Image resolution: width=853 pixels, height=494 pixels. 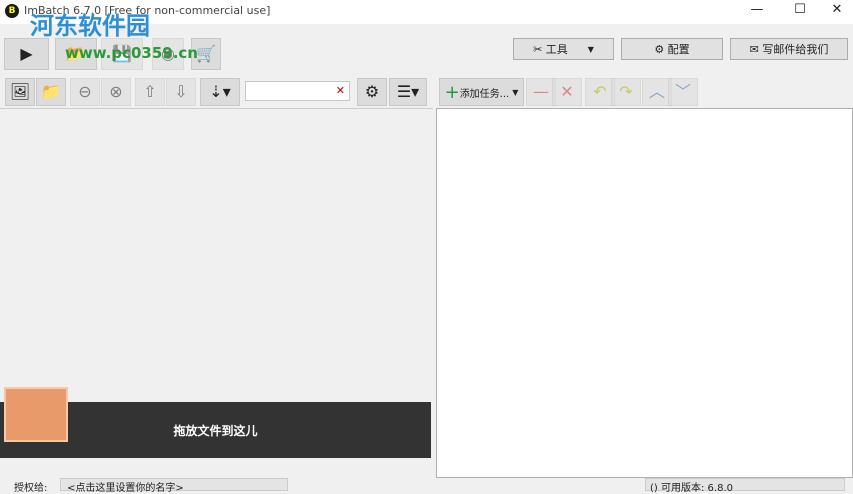 I want to click on remove-image-icon: ⊖, so click(x=85, y=91).